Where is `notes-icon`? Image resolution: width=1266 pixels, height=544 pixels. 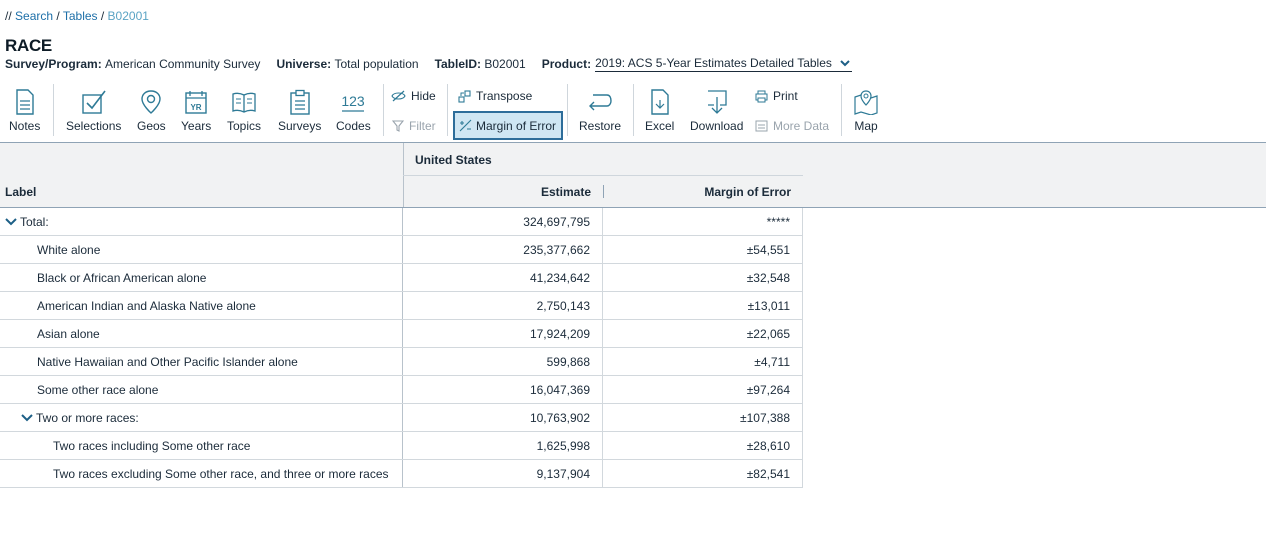
notes-icon is located at coordinates (24, 102).